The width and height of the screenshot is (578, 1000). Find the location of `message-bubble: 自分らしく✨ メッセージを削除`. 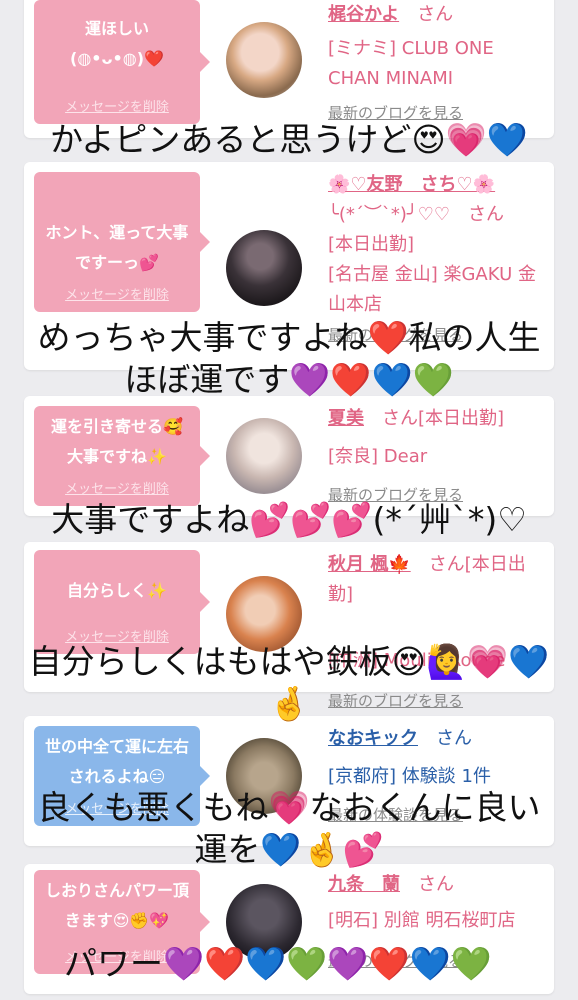

message-bubble: 自分らしく✨ メッセージを削除 is located at coordinates (122, 602).